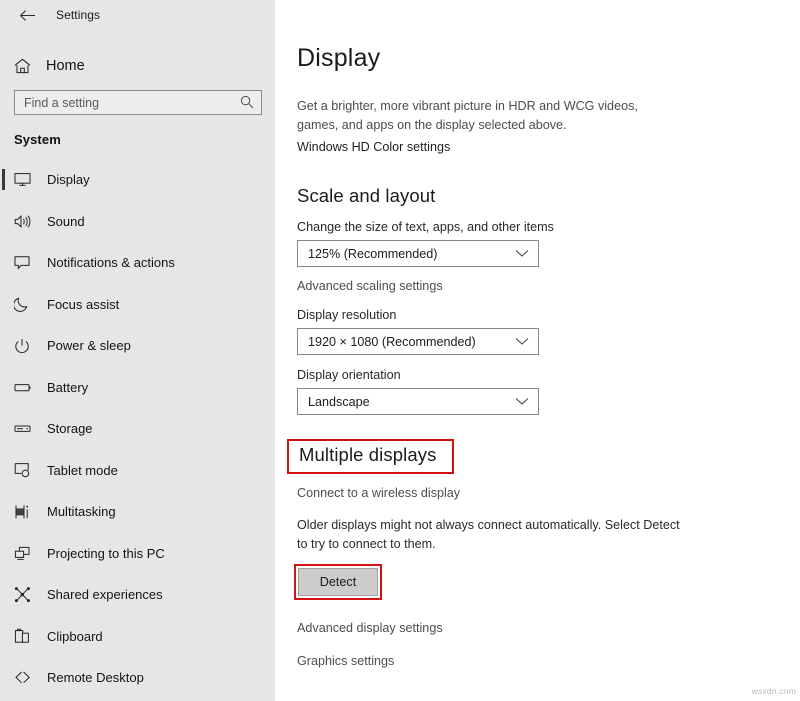  I want to click on search-input, so click(138, 102).